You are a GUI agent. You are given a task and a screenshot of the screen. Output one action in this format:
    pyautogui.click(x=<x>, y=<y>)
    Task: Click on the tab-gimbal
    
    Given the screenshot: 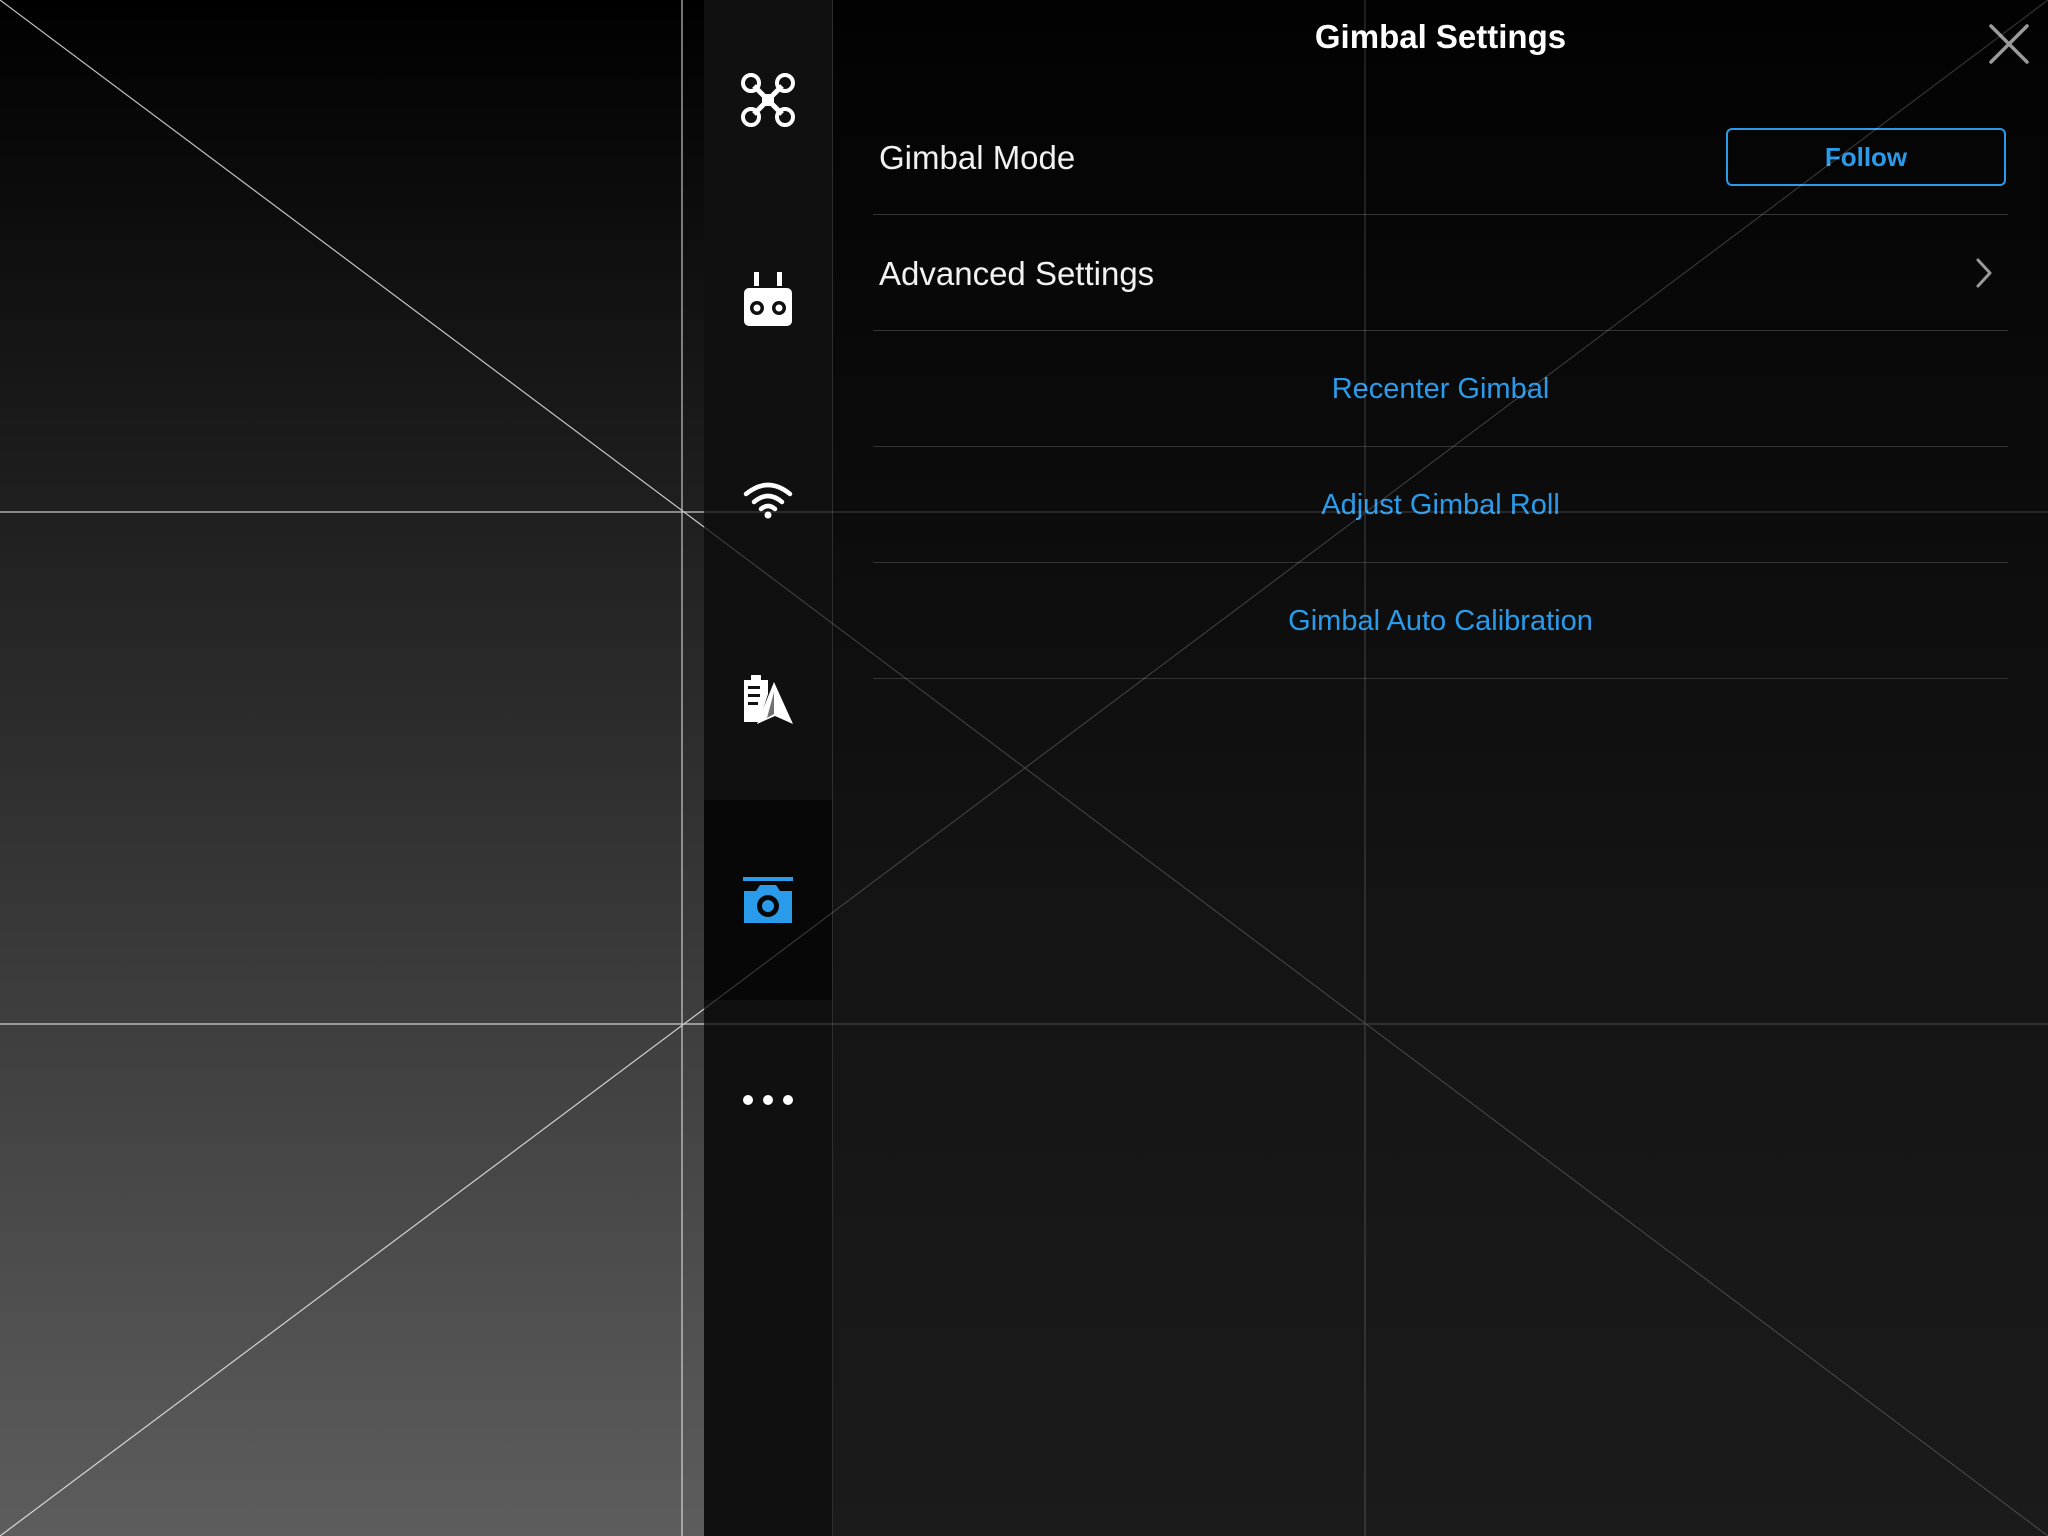 What is the action you would take?
    pyautogui.click(x=768, y=900)
    